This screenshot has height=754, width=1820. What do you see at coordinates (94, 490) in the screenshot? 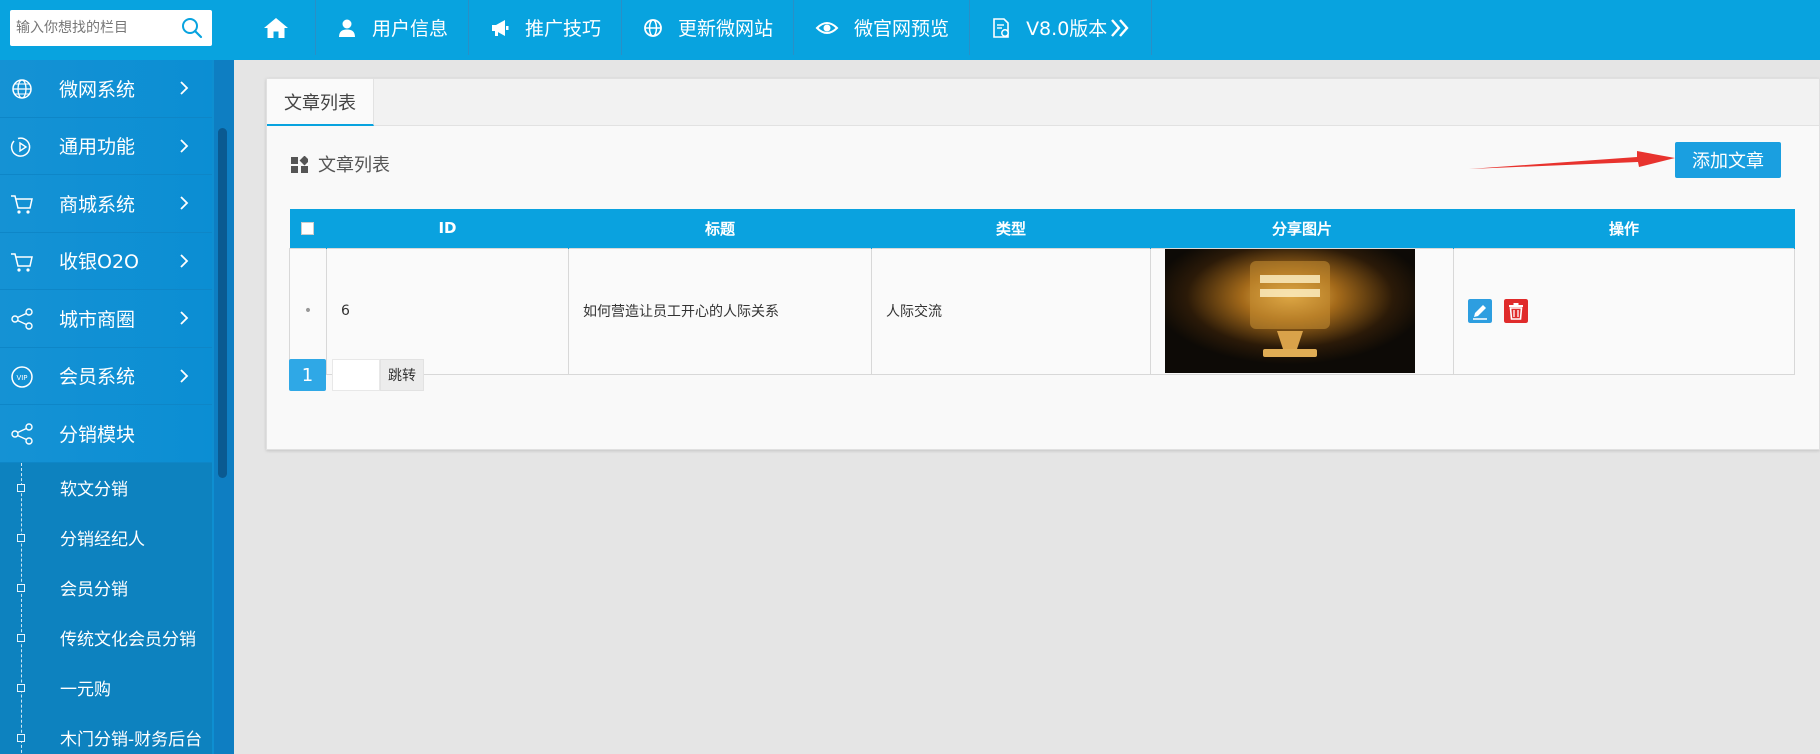
I see `submenu-item-label: 软文分销` at bounding box center [94, 490].